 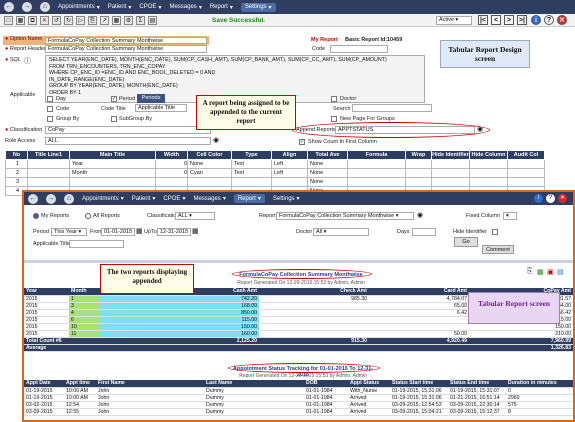 I want to click on subgroup-by-checkbox, so click(x=114, y=119).